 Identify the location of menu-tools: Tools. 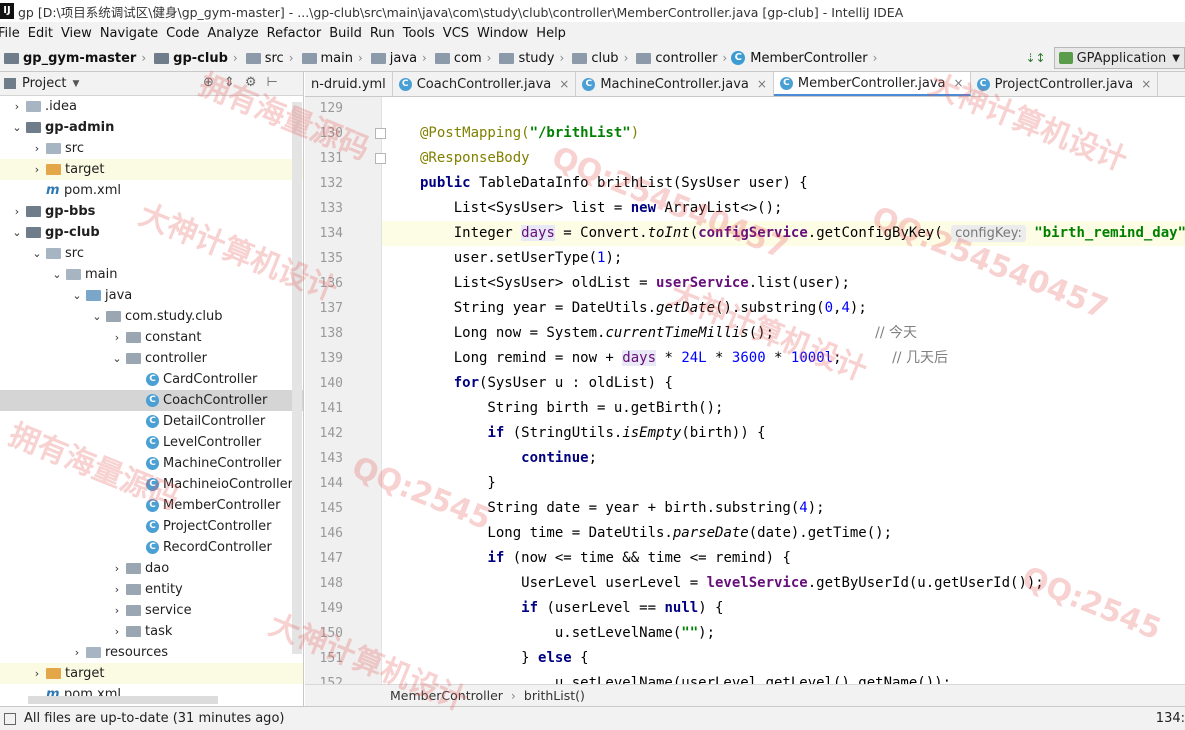
(422, 33).